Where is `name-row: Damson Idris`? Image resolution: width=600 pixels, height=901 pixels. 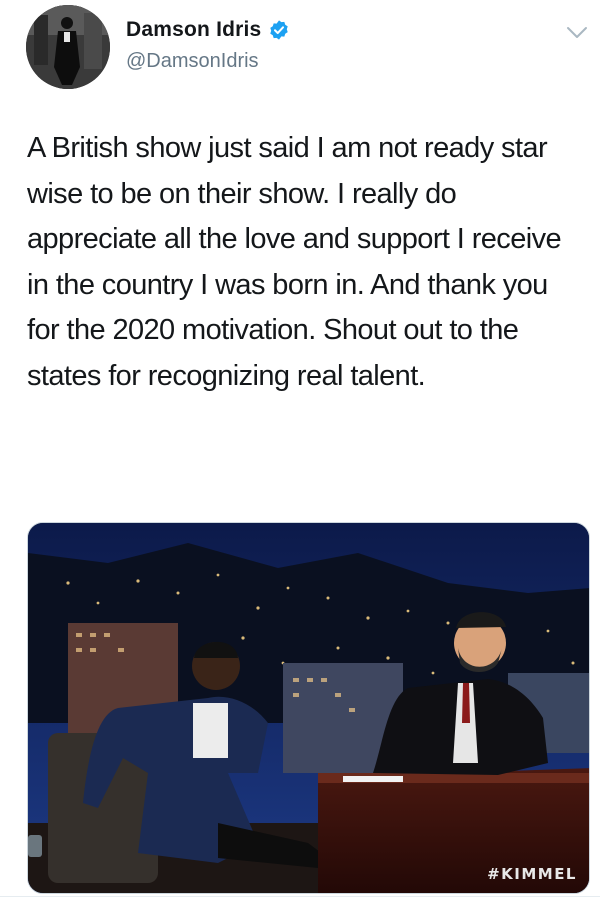
name-row: Damson Idris is located at coordinates (208, 30).